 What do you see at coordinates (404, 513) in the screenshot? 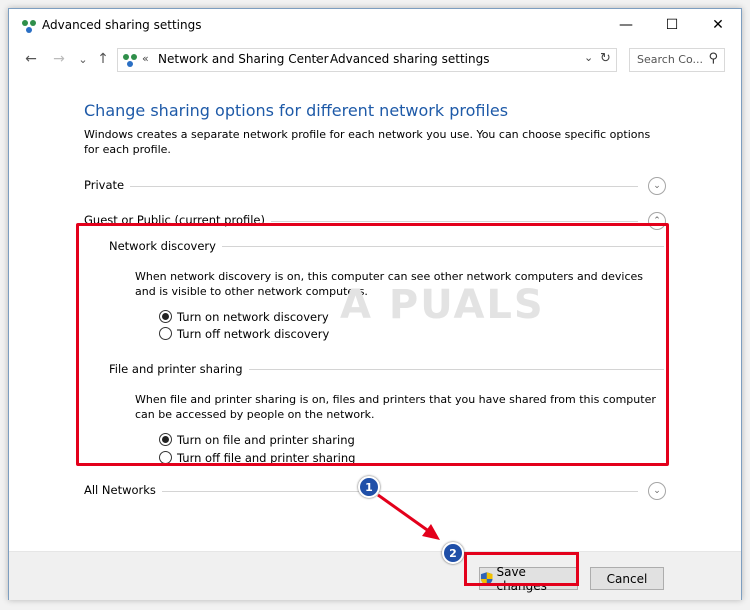
I see `arrow-line` at bounding box center [404, 513].